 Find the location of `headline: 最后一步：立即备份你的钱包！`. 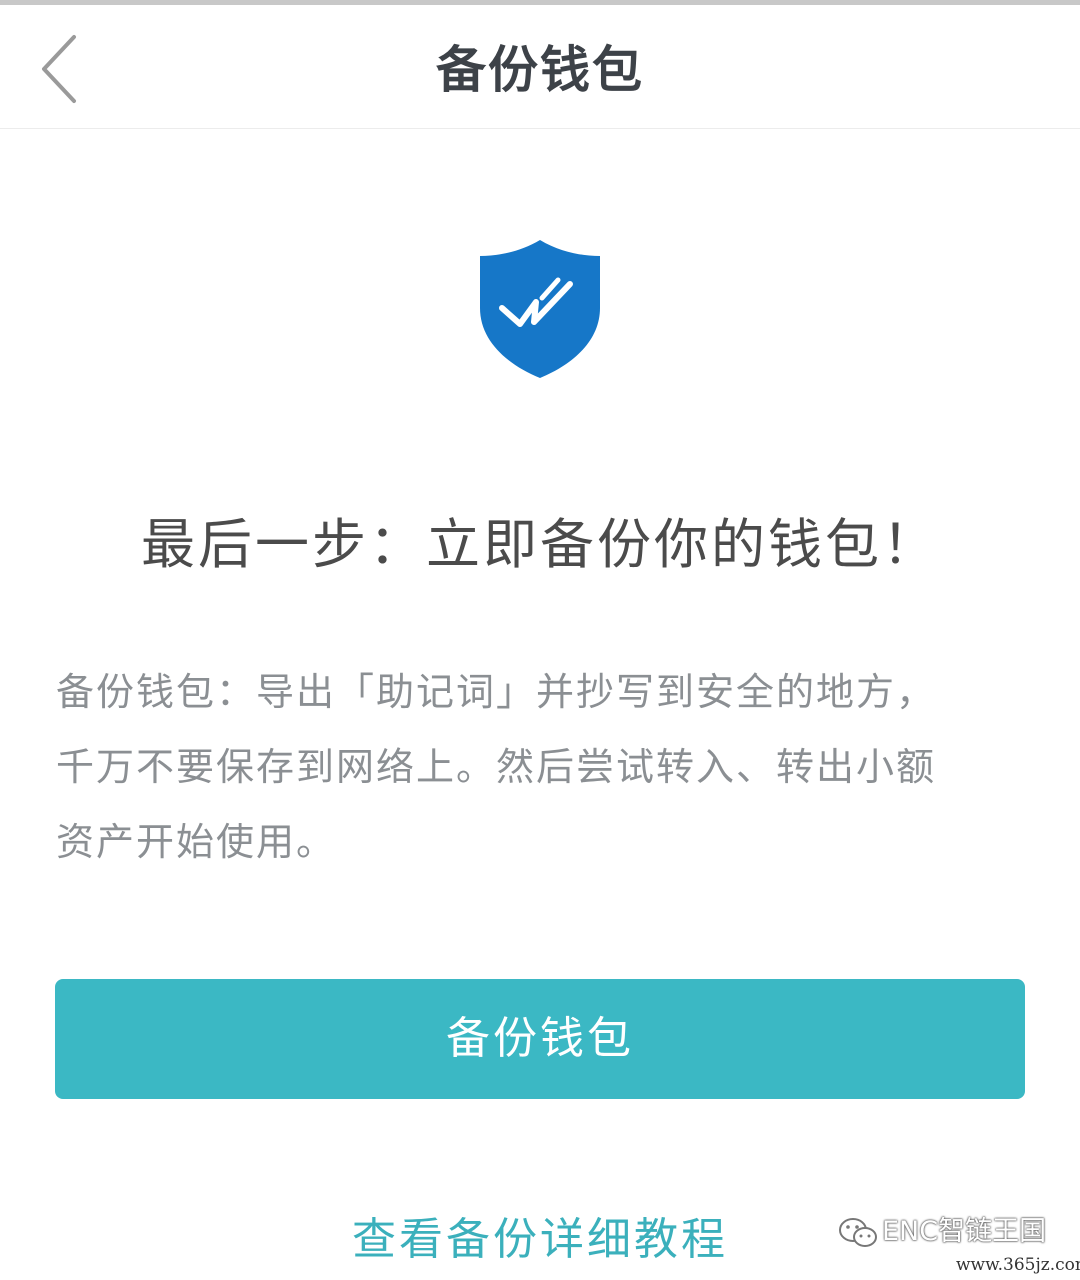

headline: 最后一步：立即备份你的钱包！ is located at coordinates (540, 544).